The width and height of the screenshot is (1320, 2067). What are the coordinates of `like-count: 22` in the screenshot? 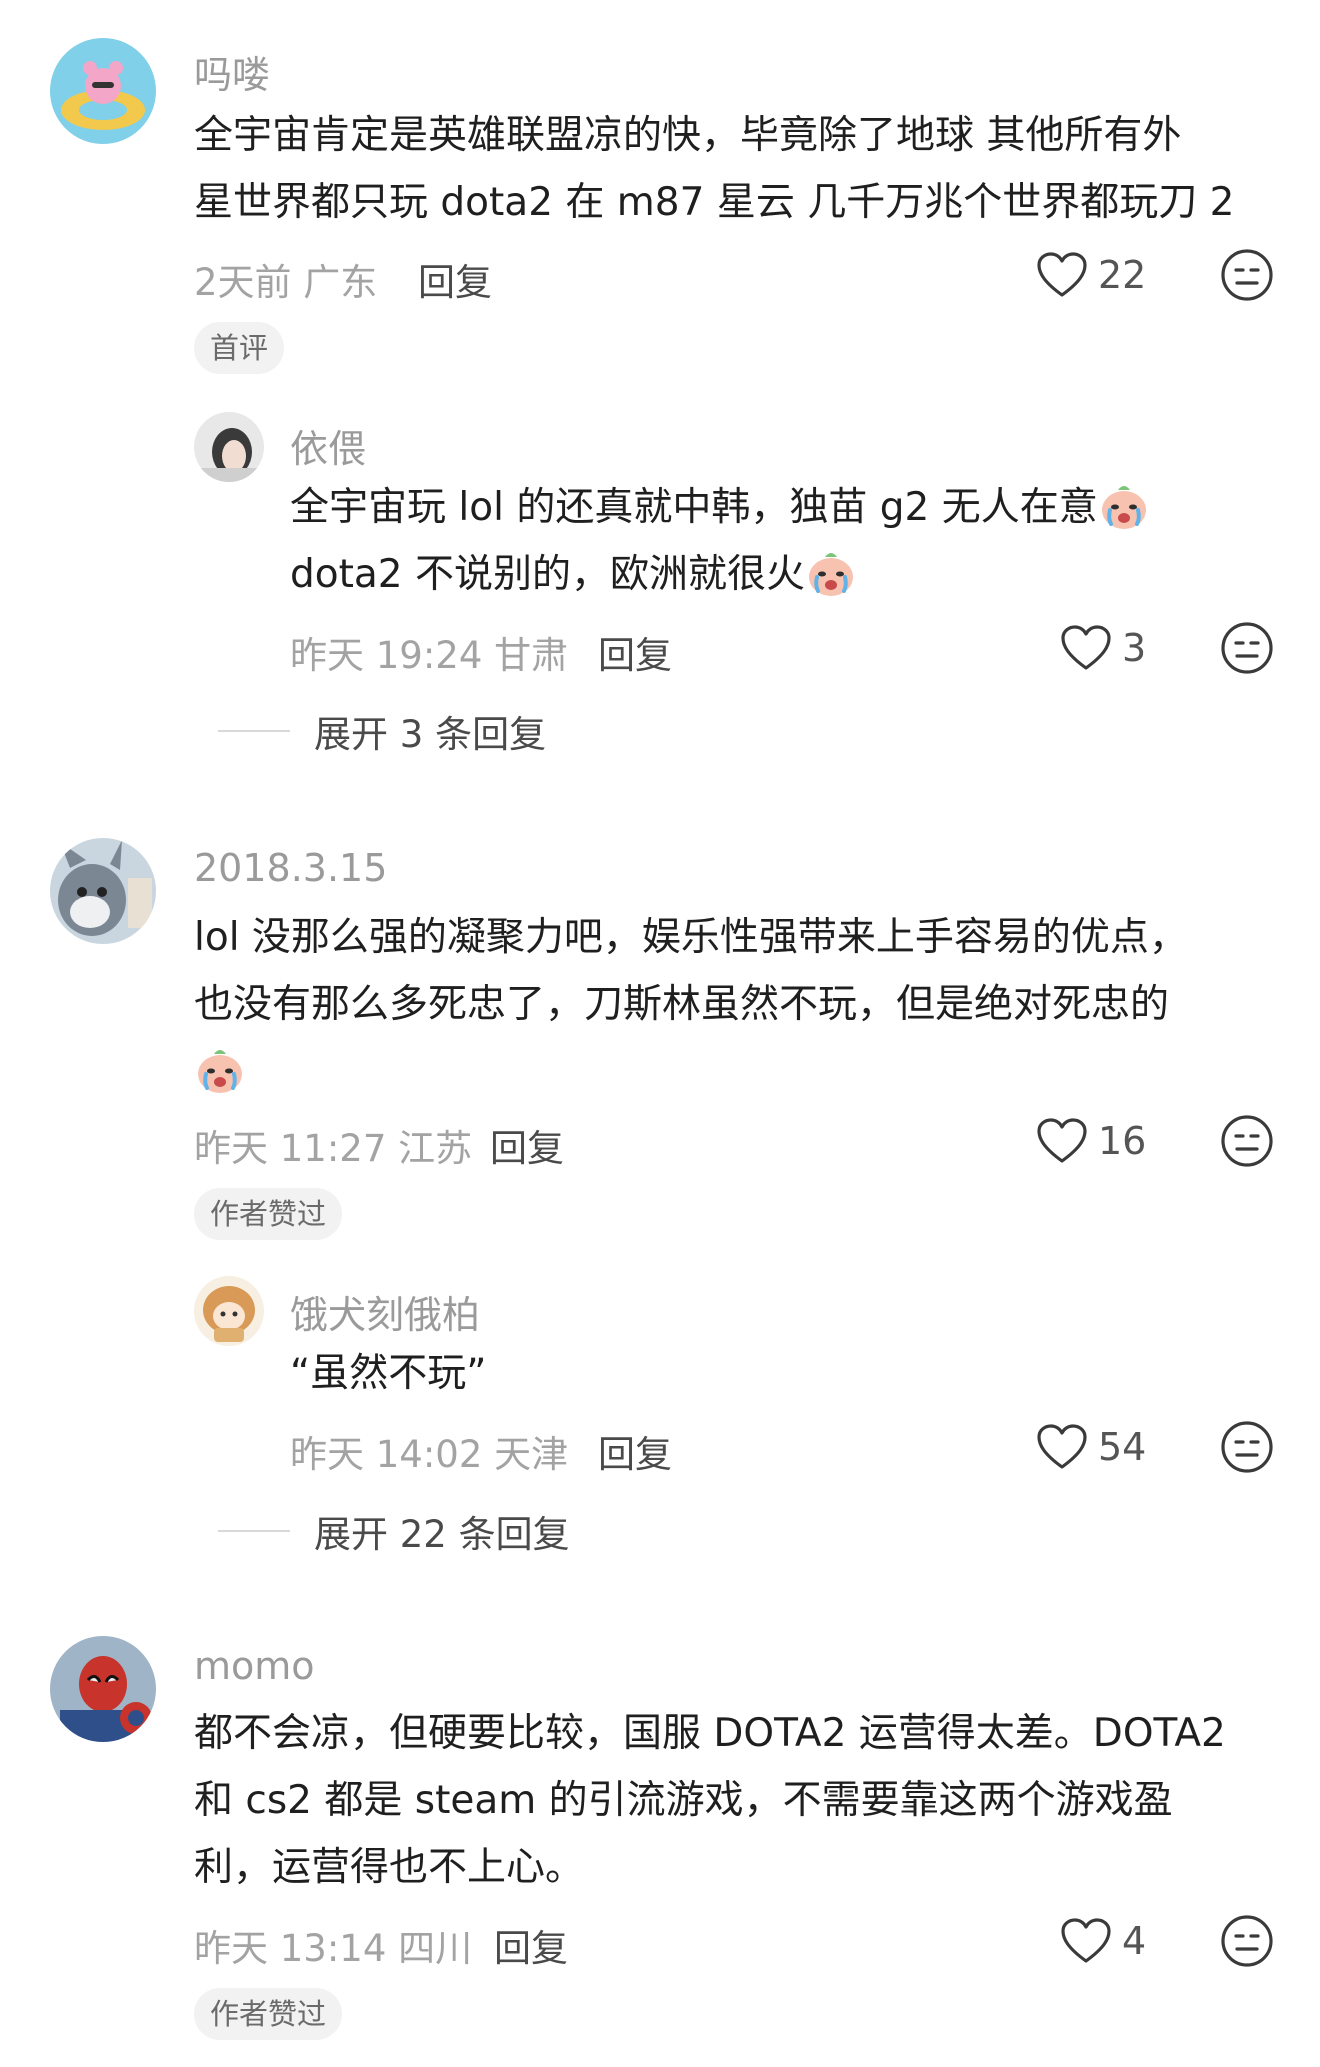 It's located at (1122, 275).